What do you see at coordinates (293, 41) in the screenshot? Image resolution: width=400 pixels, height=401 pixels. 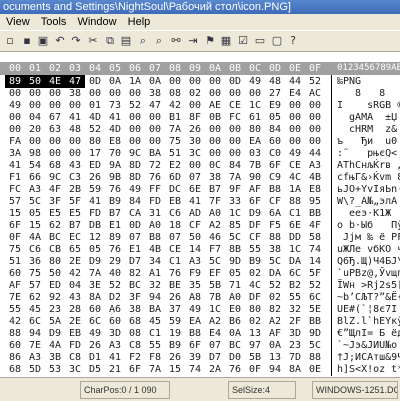 I see `help-icon: ?` at bounding box center [293, 41].